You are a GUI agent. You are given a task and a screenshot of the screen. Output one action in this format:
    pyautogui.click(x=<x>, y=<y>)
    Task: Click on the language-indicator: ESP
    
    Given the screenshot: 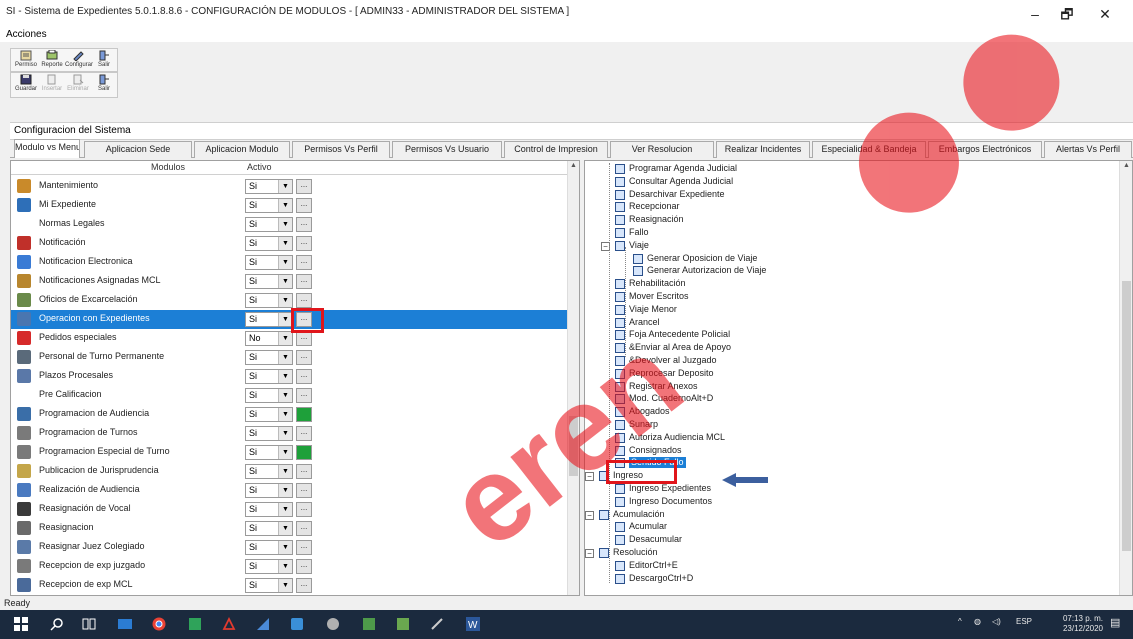 What is the action you would take?
    pyautogui.click(x=1024, y=621)
    